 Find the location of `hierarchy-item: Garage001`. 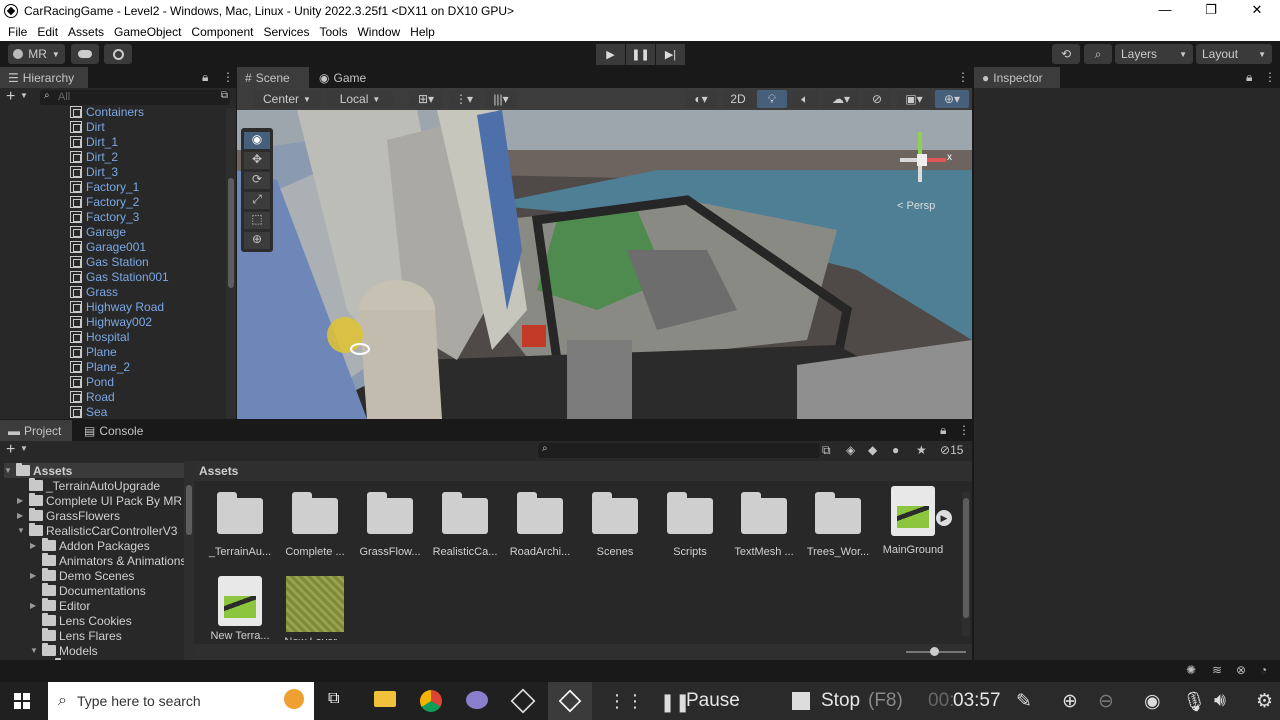

hierarchy-item: Garage001 is located at coordinates (108, 246).